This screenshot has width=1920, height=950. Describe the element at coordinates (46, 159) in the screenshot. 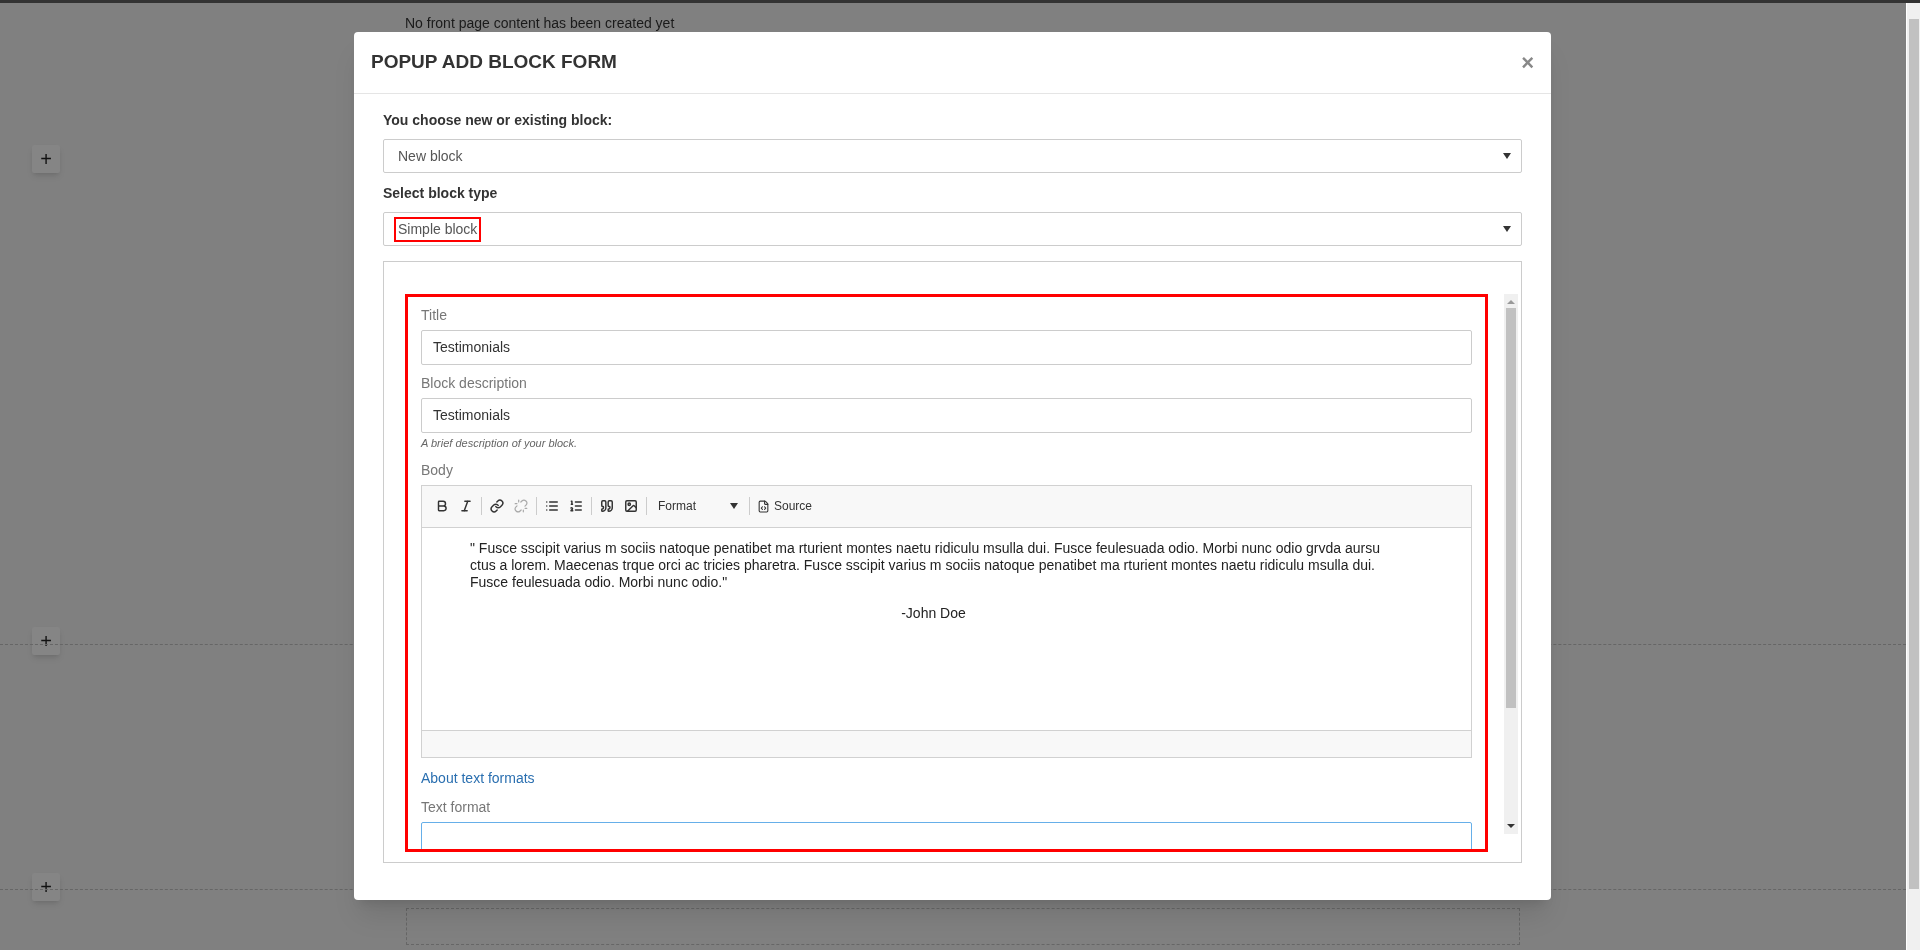

I see `add-button: +` at that location.